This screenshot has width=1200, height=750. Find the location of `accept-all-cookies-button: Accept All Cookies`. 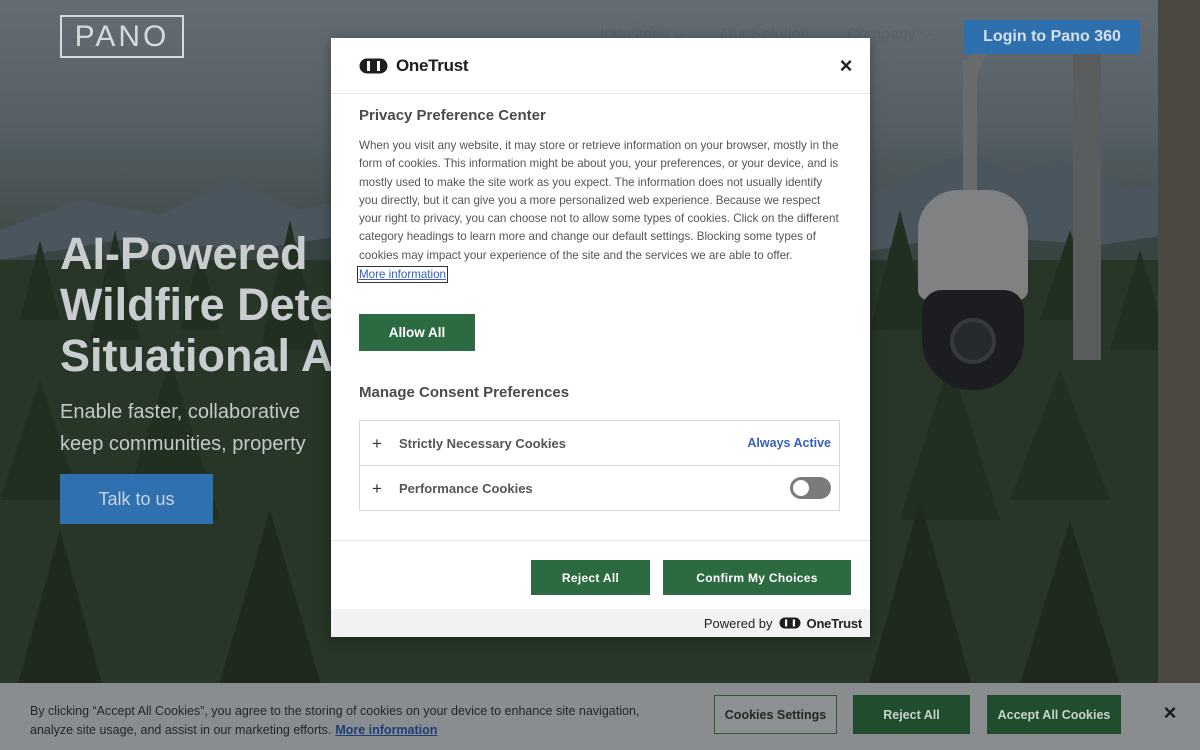

accept-all-cookies-button: Accept All Cookies is located at coordinates (1054, 714).